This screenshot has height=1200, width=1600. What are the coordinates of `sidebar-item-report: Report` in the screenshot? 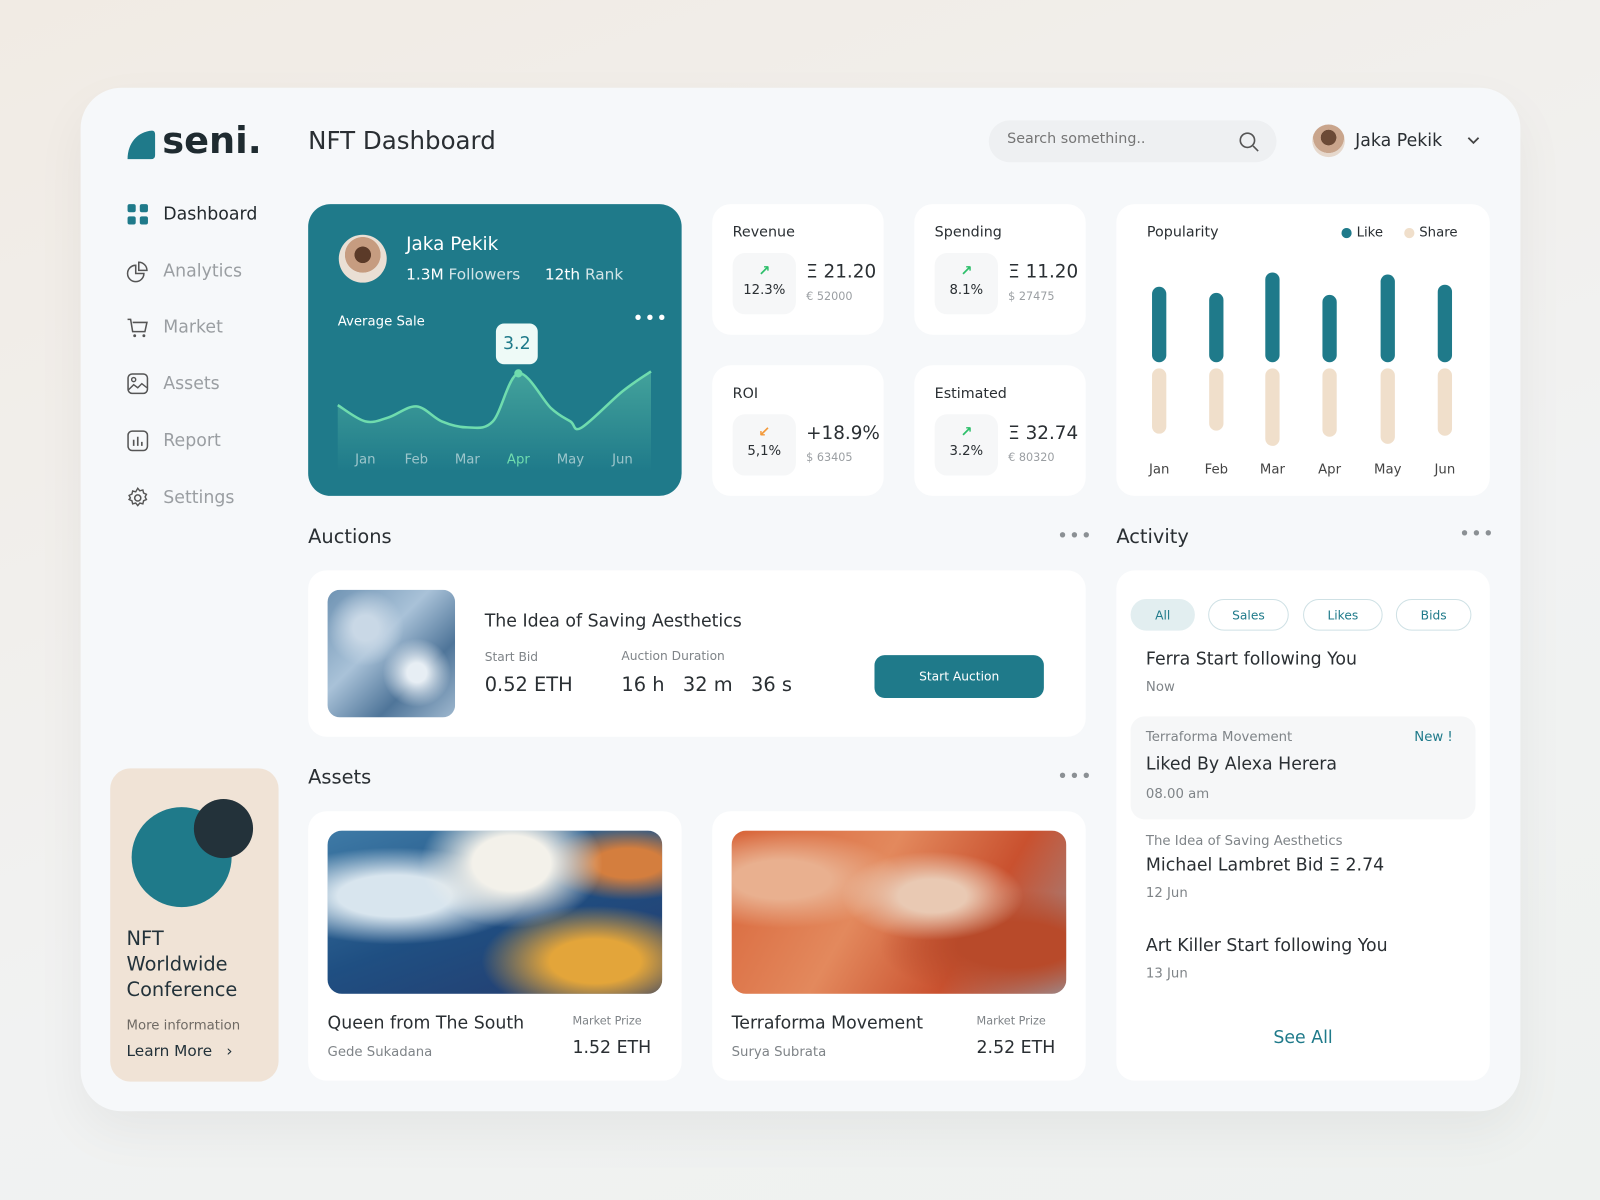 It's located at (174, 441).